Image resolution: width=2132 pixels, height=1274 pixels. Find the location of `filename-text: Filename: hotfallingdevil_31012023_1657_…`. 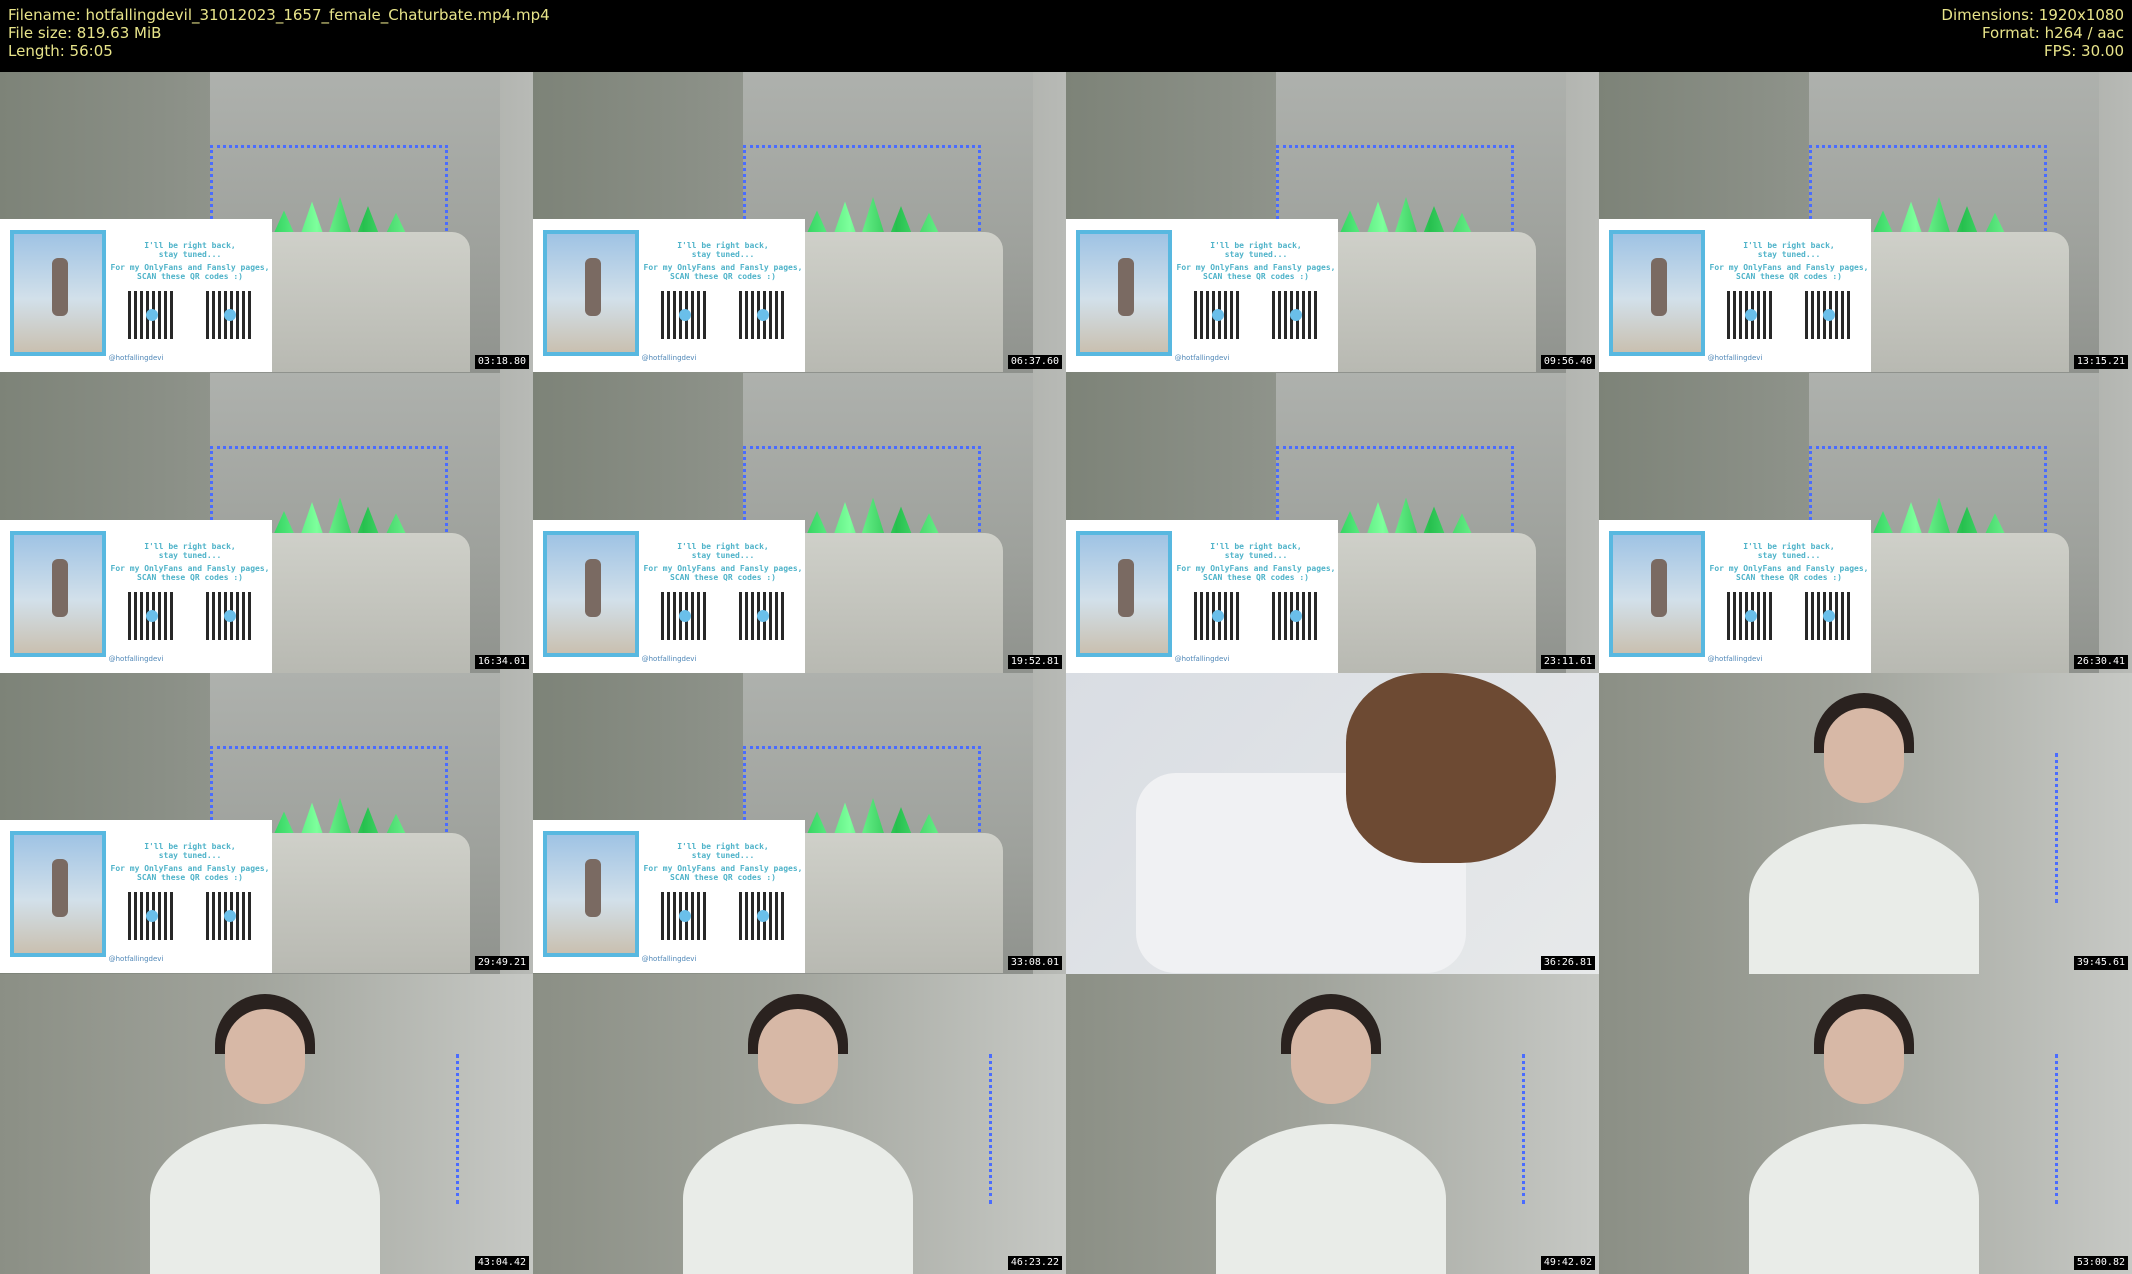

filename-text: Filename: hotfallingdevil_31012023_1657_… is located at coordinates (279, 15).